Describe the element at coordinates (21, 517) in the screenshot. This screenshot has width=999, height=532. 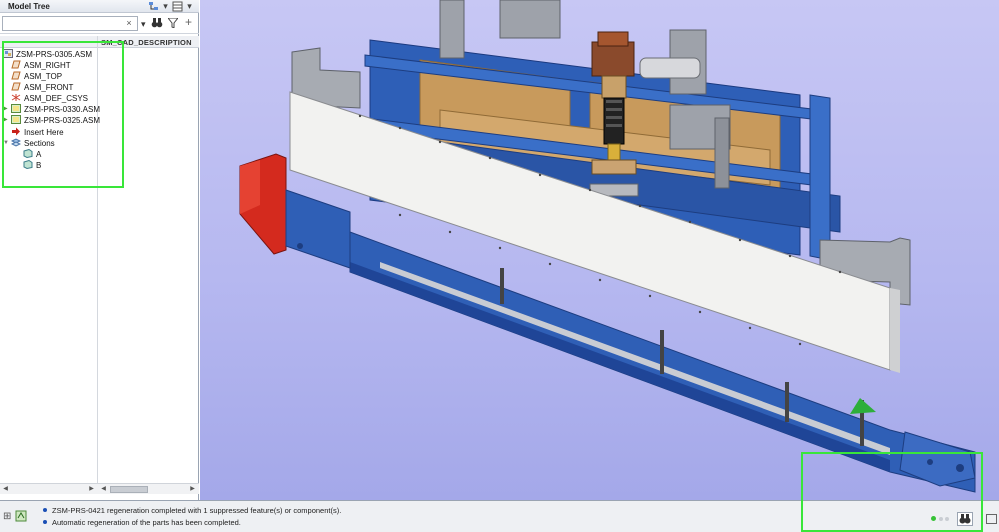
I see `regenerate-icon` at that location.